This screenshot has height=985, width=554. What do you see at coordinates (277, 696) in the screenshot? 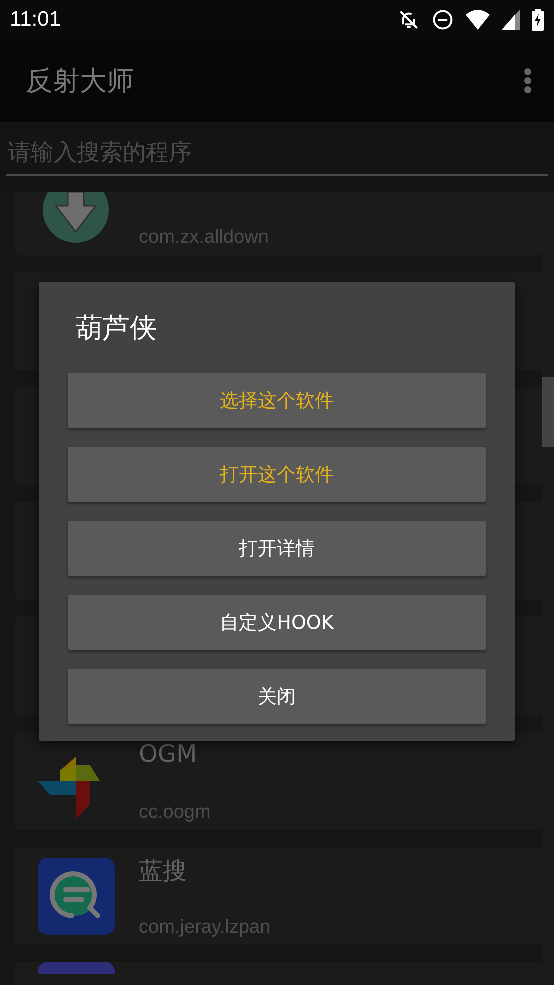
I see `dialog-button: 关闭` at bounding box center [277, 696].